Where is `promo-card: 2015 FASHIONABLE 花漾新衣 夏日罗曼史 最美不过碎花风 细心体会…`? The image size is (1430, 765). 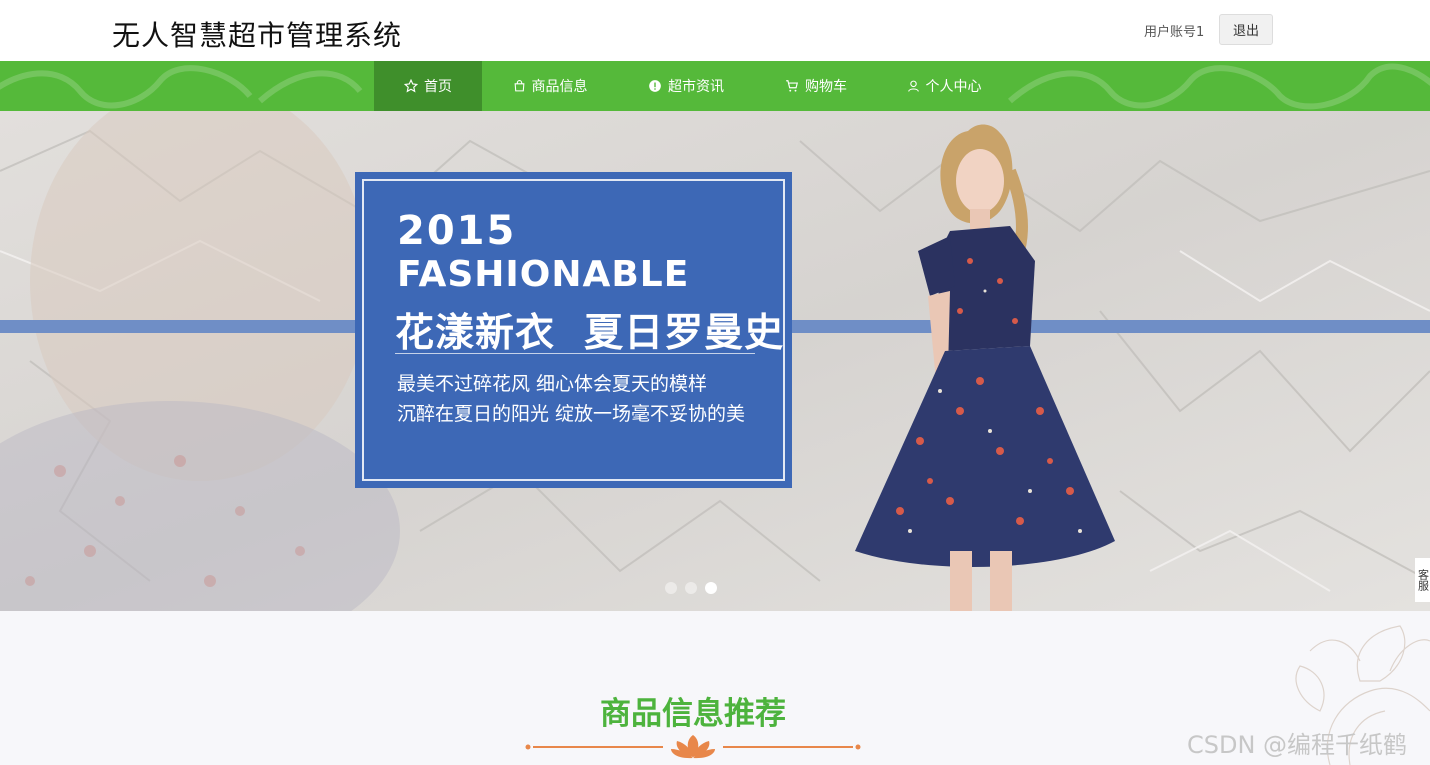
promo-card: 2015 FASHIONABLE 花漾新衣 夏日罗曼史 最美不过碎花风 细心体会… is located at coordinates (573, 330).